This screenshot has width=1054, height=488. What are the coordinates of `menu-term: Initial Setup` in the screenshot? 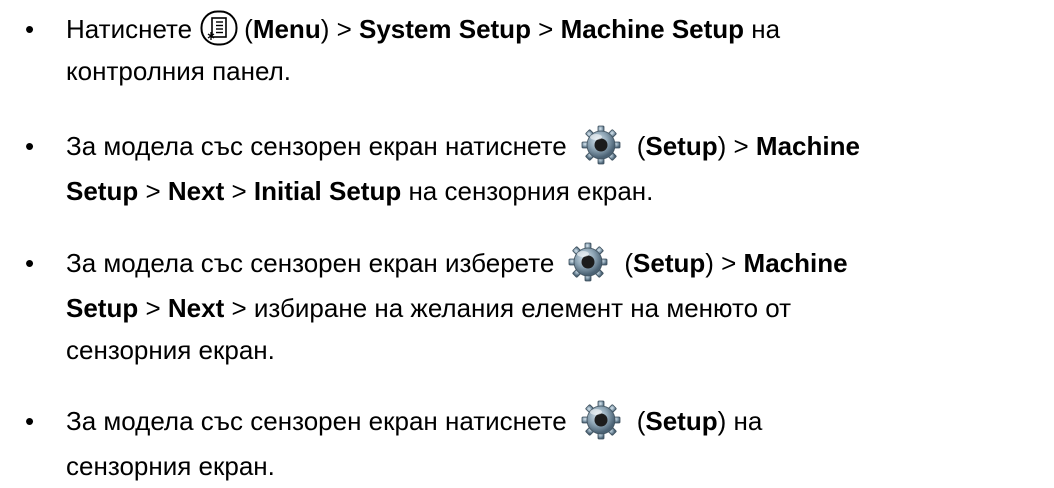 It's located at (327, 191).